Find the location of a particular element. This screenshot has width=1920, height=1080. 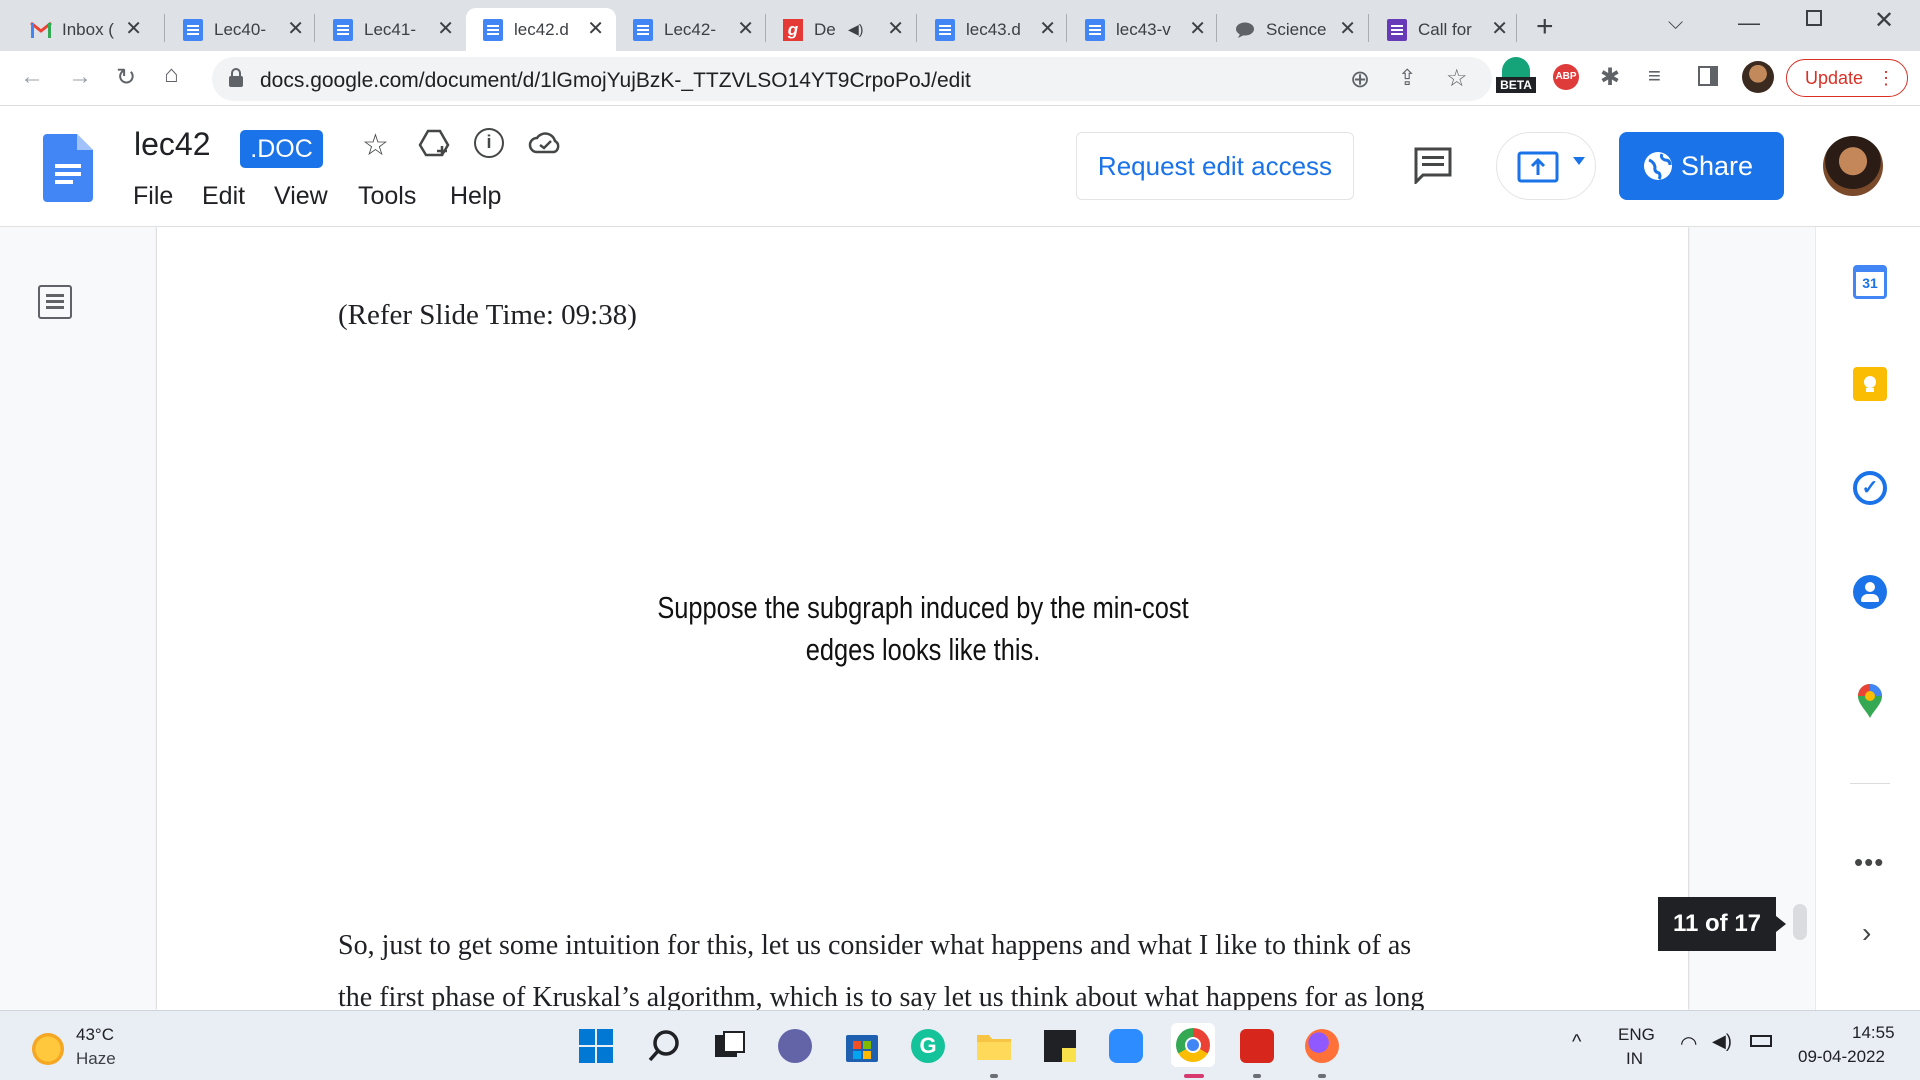

tab-lec43-v: lec43-v ✕ is located at coordinates (1143, 29).